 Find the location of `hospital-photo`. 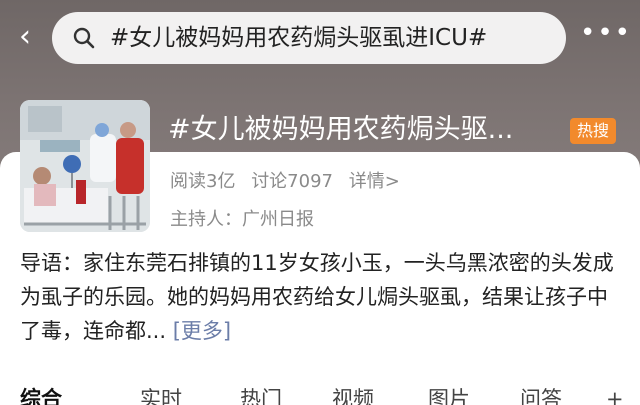

hospital-photo is located at coordinates (85, 166).